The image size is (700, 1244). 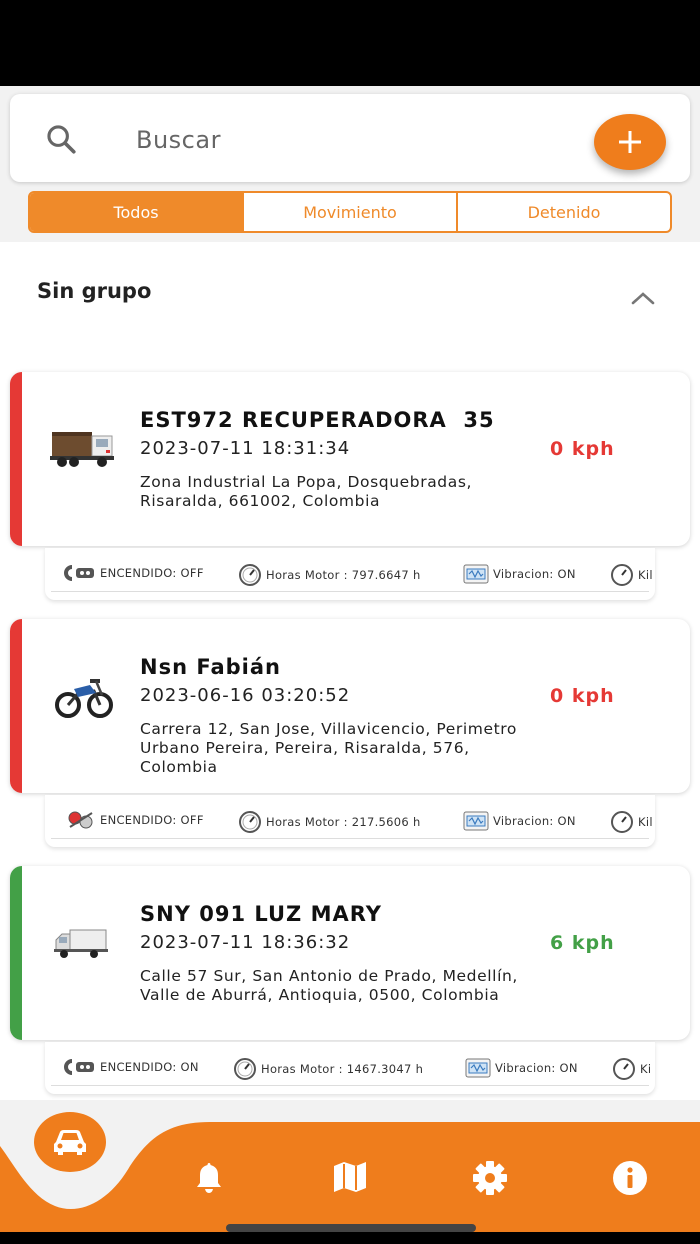 What do you see at coordinates (245, 942) in the screenshot?
I see `vehicle-datetime: 2023-07-11 18:36:32` at bounding box center [245, 942].